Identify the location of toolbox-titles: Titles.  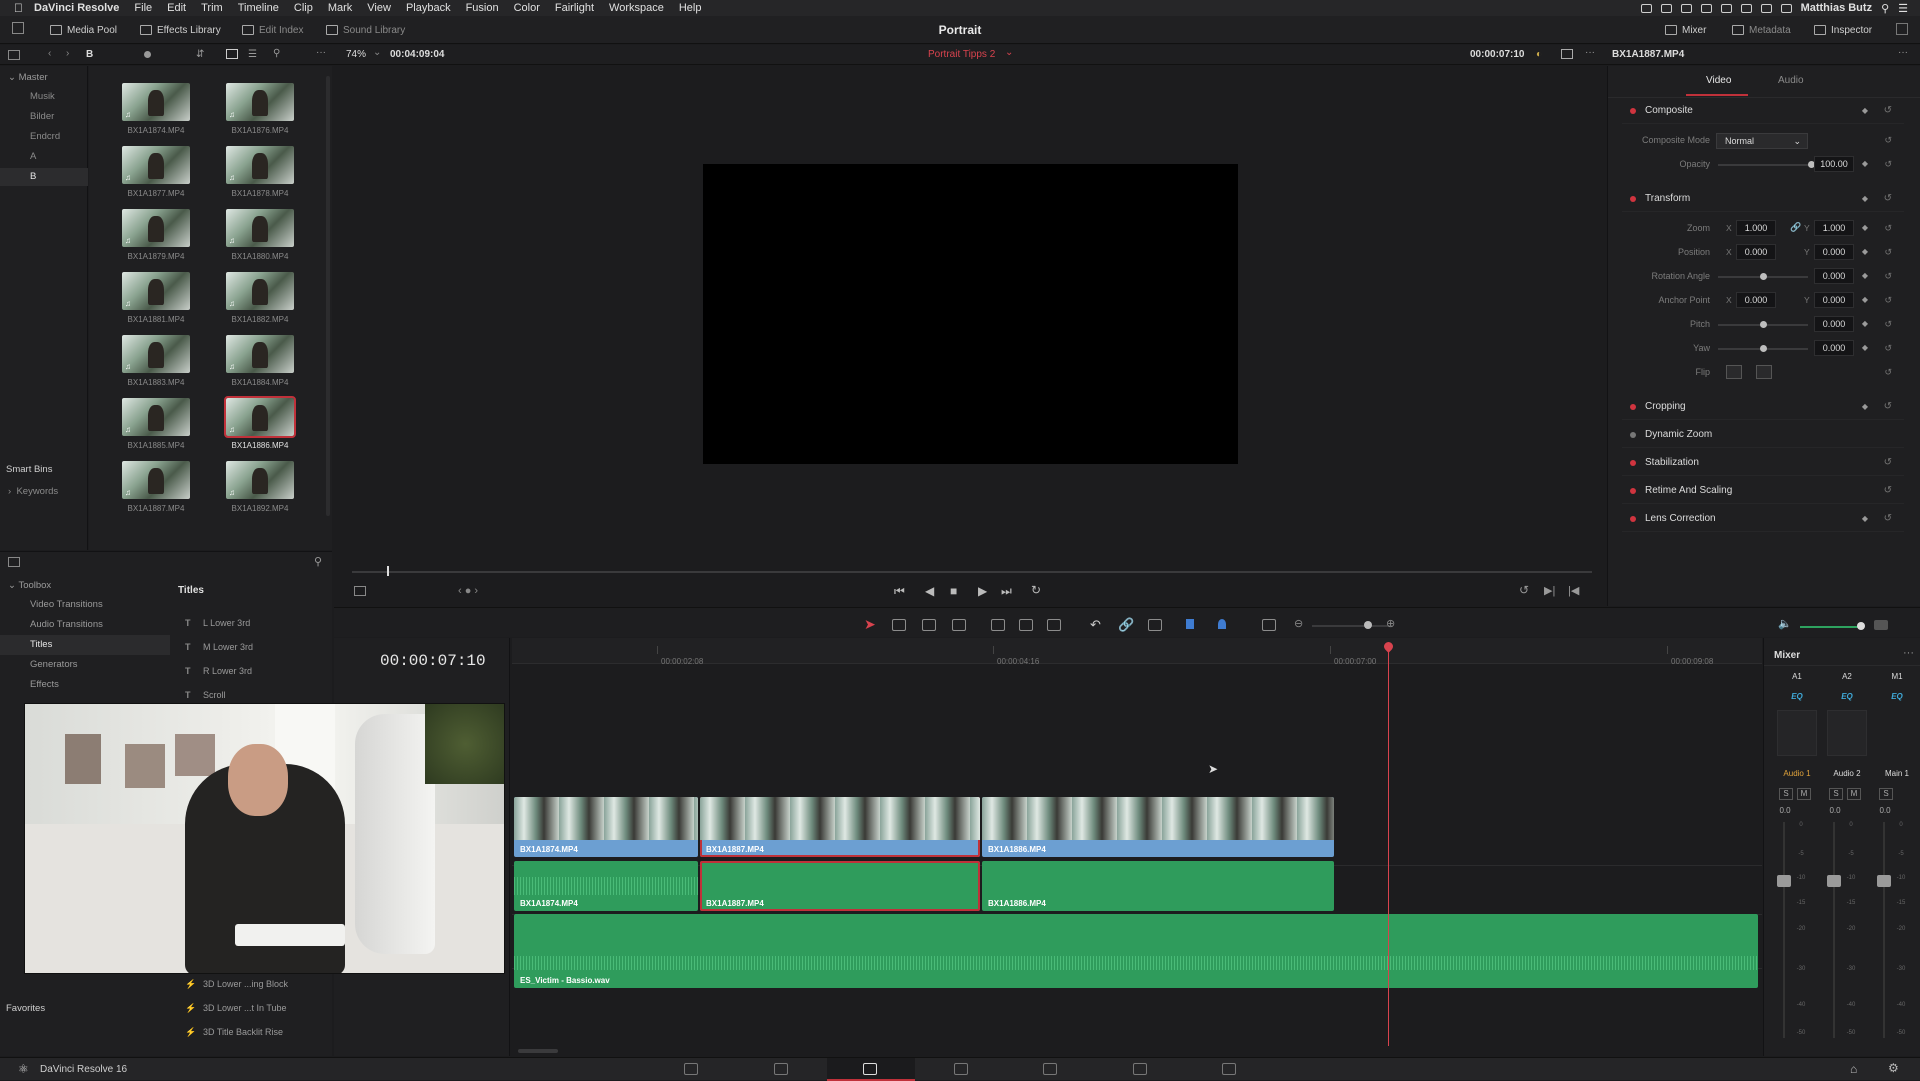
(85, 645).